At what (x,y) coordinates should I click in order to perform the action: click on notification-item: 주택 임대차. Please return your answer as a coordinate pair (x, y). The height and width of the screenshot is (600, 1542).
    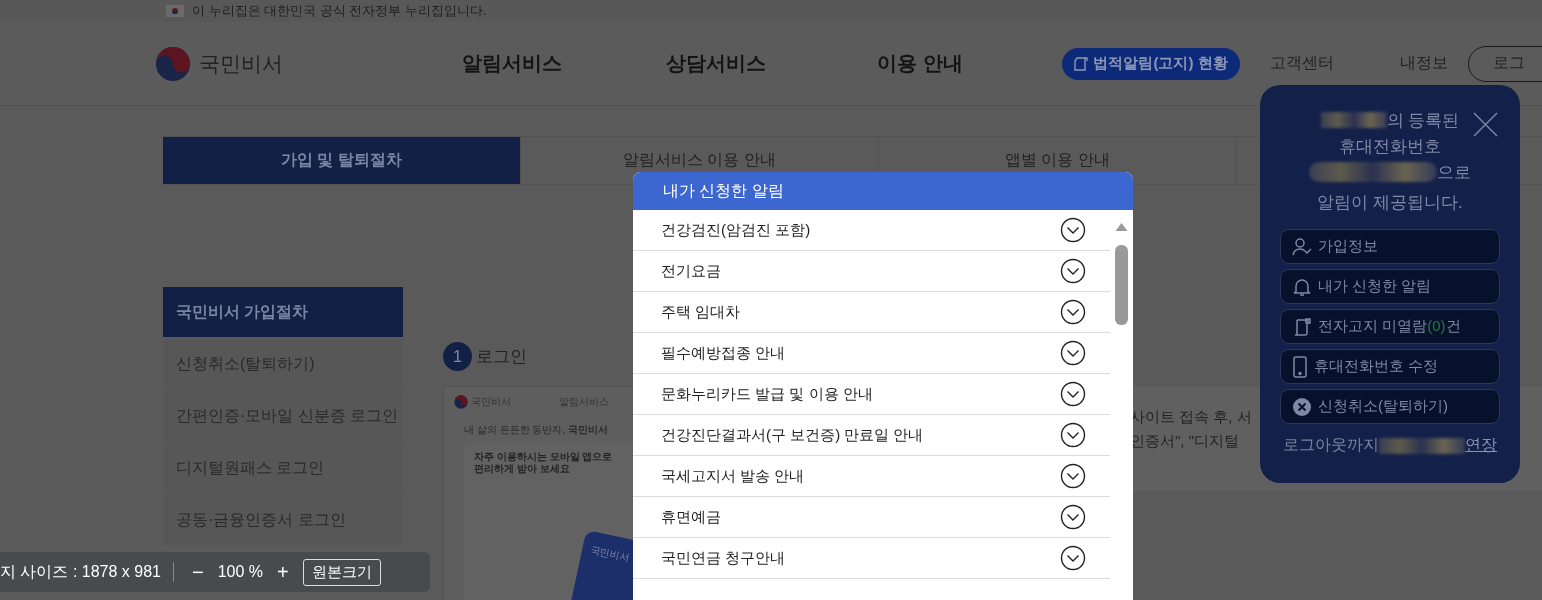
    Looking at the image, I should click on (871, 312).